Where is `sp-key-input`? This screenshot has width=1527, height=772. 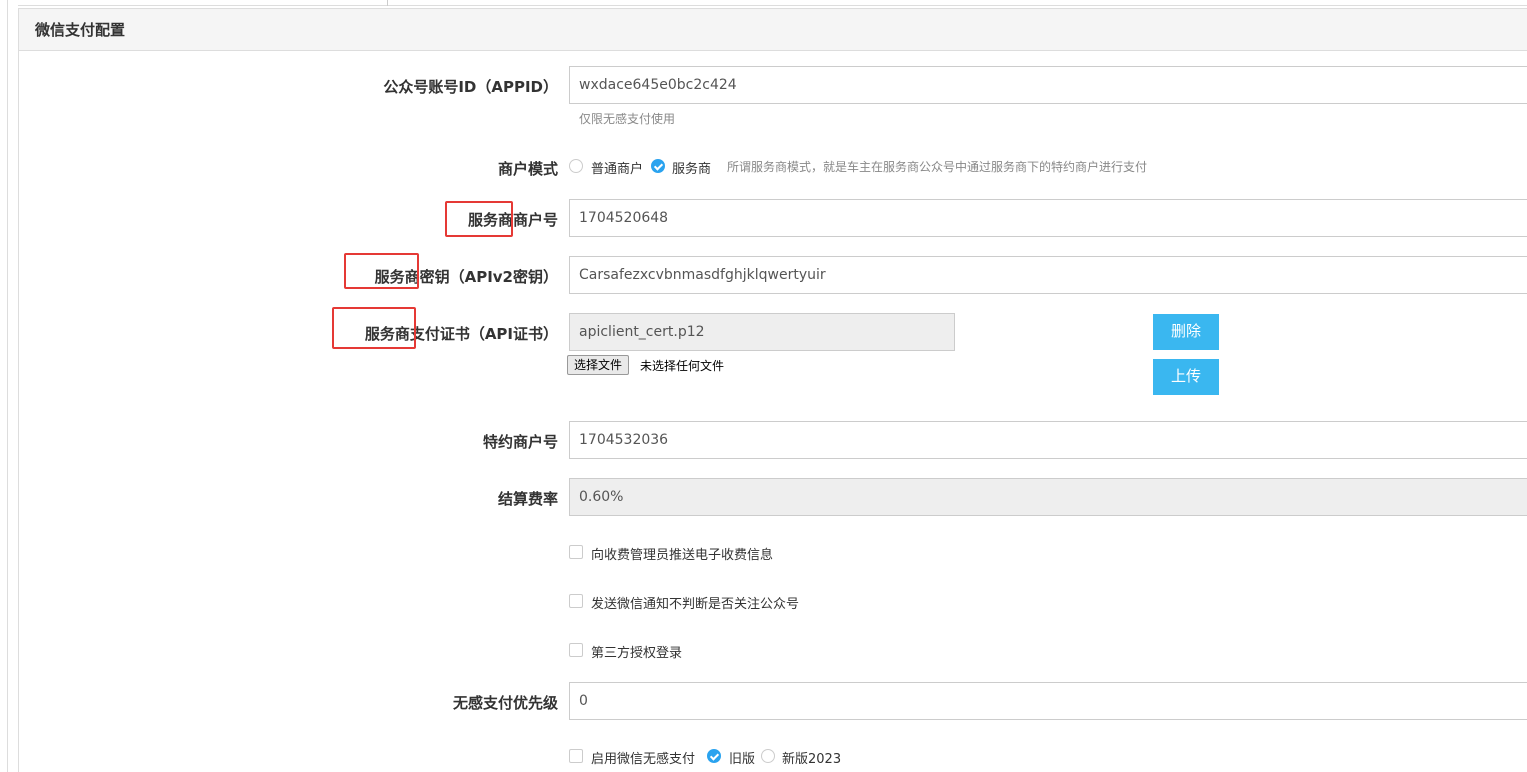
sp-key-input is located at coordinates (1048, 275).